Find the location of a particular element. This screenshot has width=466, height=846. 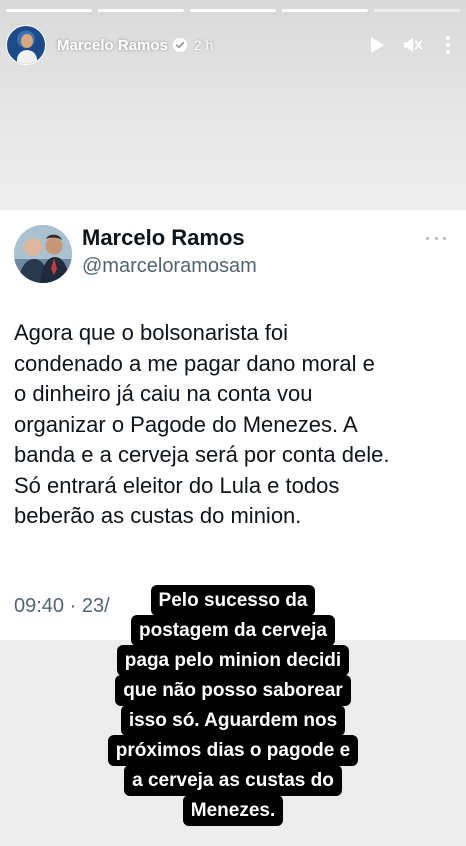

caption-line: a cerveja as custas do is located at coordinates (233, 780).